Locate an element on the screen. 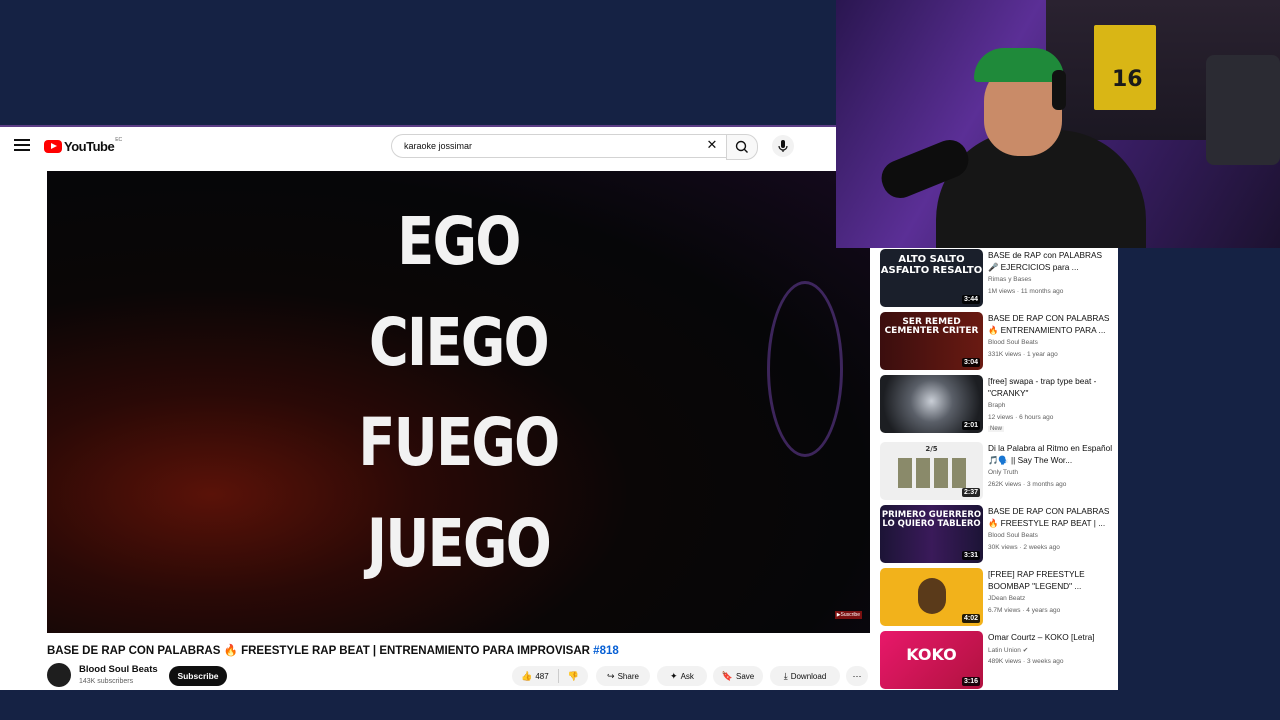  save-label: Save is located at coordinates (745, 676).